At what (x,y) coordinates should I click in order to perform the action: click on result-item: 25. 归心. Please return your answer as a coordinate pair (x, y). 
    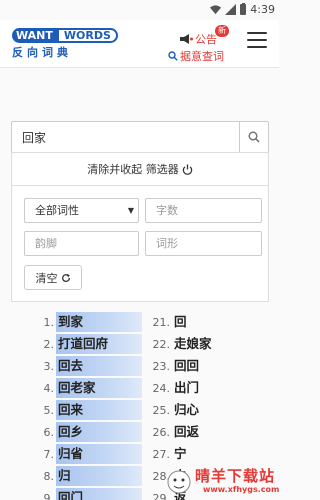
    Looking at the image, I should click on (182, 410).